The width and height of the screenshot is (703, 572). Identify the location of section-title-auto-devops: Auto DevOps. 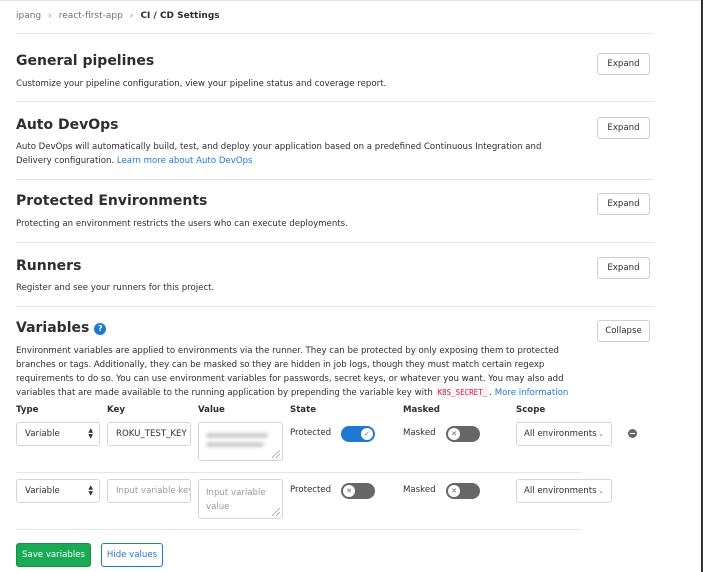
(67, 125).